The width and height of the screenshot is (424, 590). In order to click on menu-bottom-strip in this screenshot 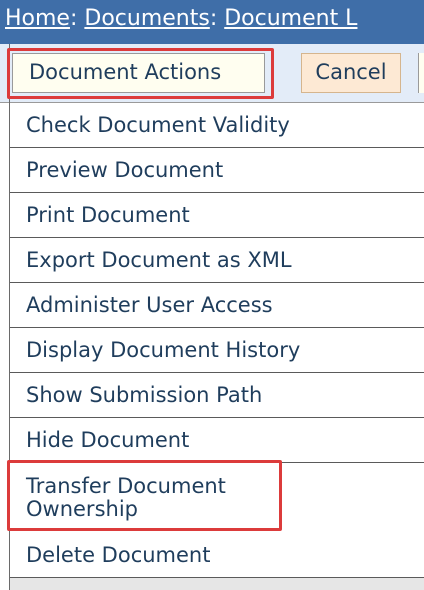, I will do `click(217, 584)`.